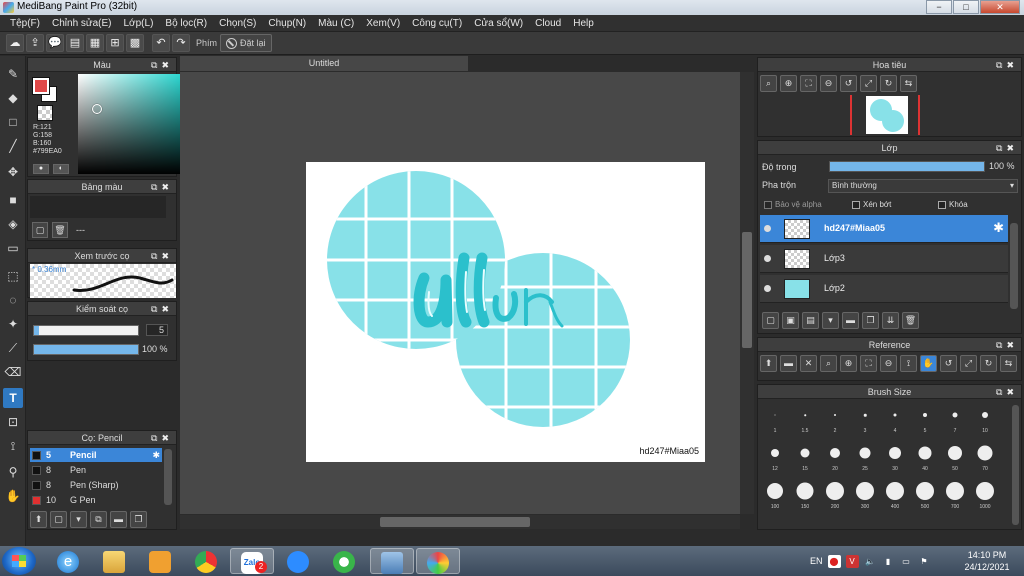 The image size is (1024, 576). What do you see at coordinates (548, 23) in the screenshot?
I see `menu-cloud: Cloud` at bounding box center [548, 23].